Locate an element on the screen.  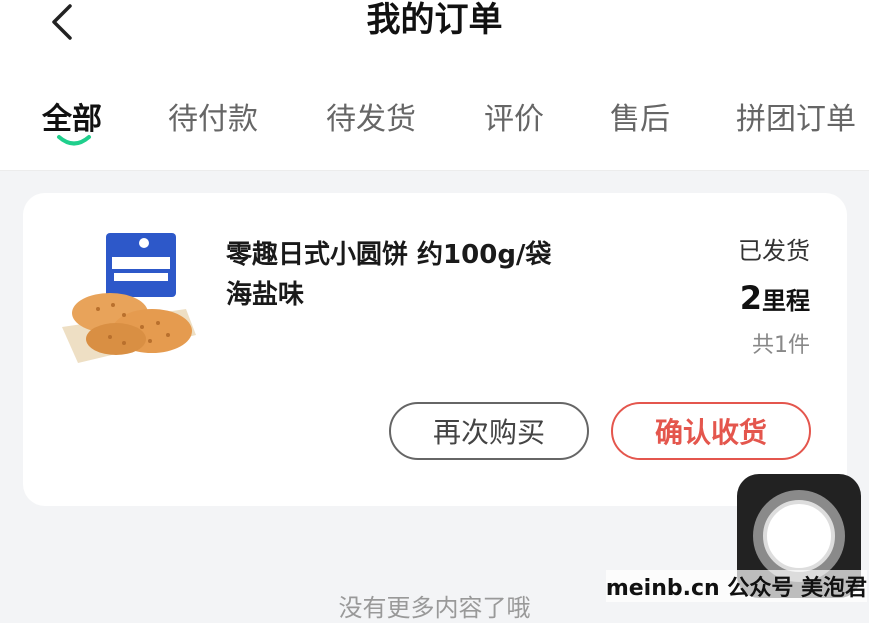
confirm-receipt-button: 确认收货 is located at coordinates (711, 431).